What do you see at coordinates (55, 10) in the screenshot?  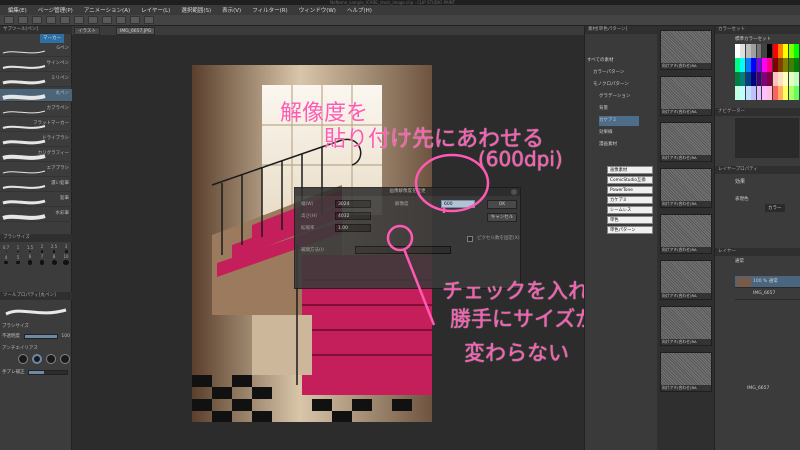 I see `menu-page: ページ管理(P)` at bounding box center [55, 10].